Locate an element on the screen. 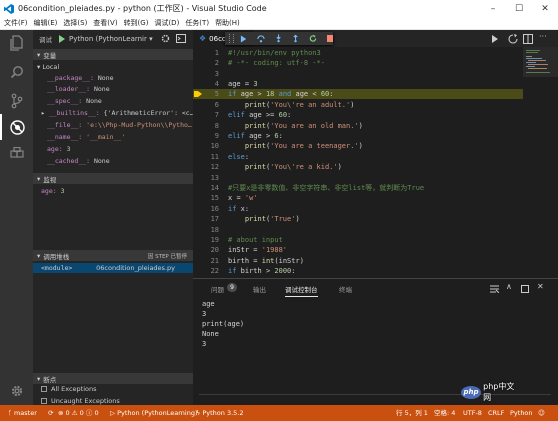 This screenshot has width=558, height=421. explorer-icon is located at coordinates (16, 43).